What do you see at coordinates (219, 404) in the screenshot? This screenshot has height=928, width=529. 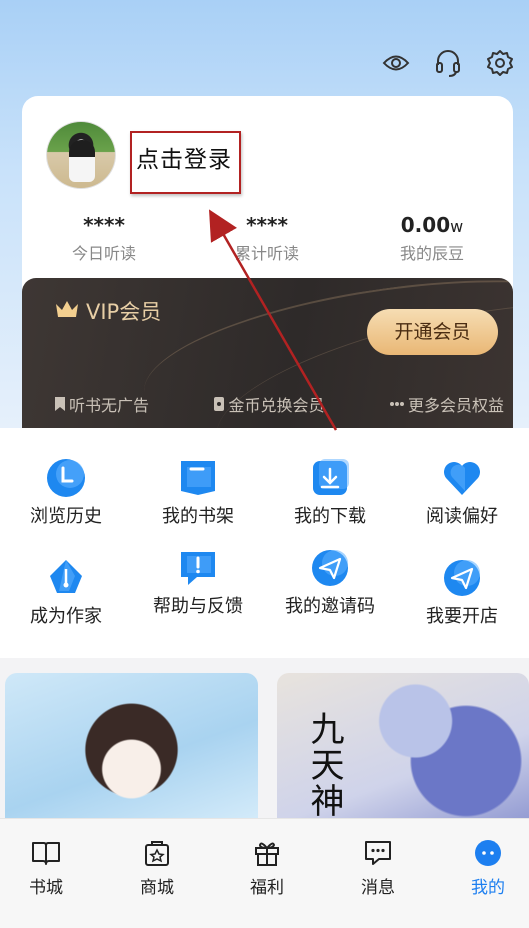 I see `coin-card-icon` at bounding box center [219, 404].